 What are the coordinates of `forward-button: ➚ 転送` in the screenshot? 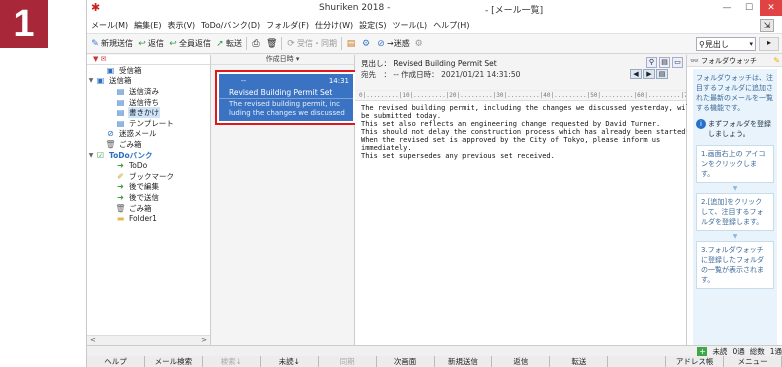 It's located at (228, 43).